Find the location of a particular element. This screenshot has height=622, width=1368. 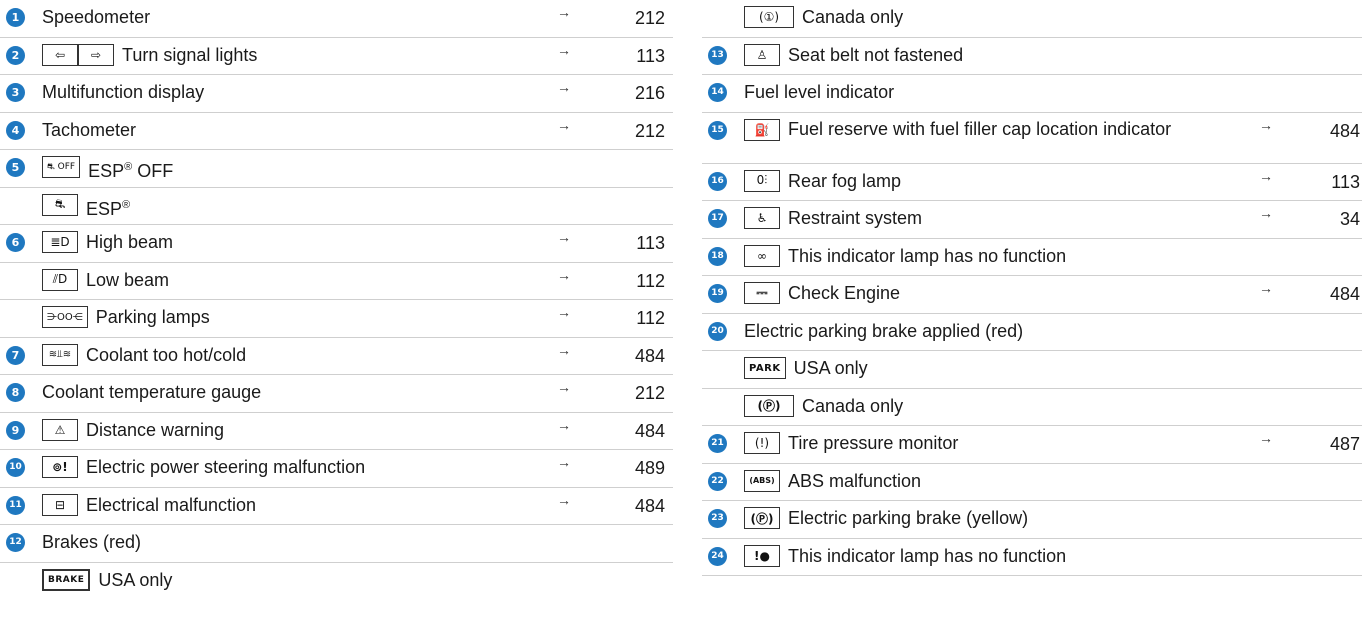

item-label: Tachometer is located at coordinates (89, 129).